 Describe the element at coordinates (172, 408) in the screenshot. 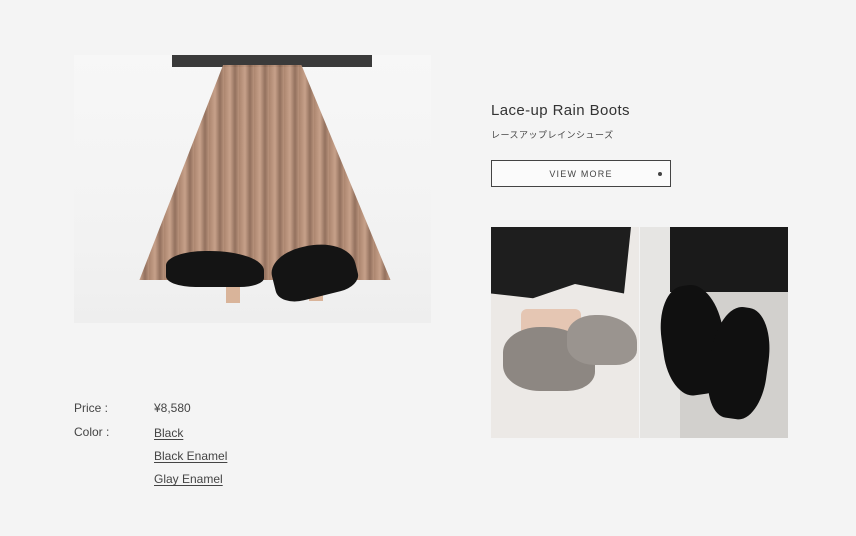

I see `price-value: ¥8,580` at that location.